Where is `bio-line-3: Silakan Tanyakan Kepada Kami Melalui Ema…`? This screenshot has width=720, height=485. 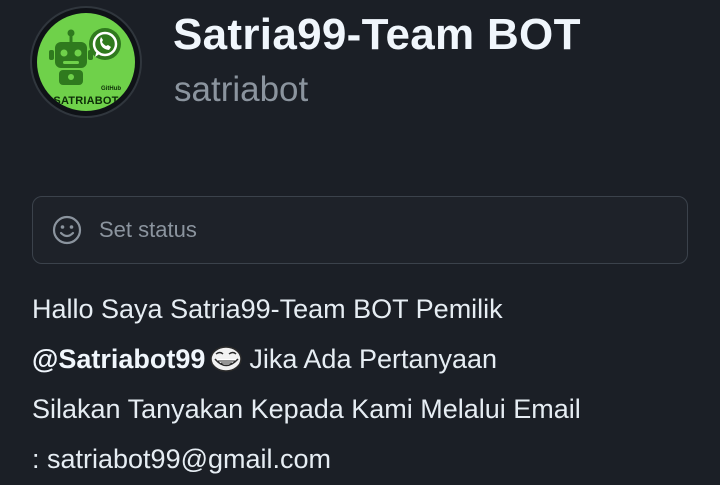
bio-line-3: Silakan Tanyakan Kepada Kami Melalui Ema… is located at coordinates (306, 409).